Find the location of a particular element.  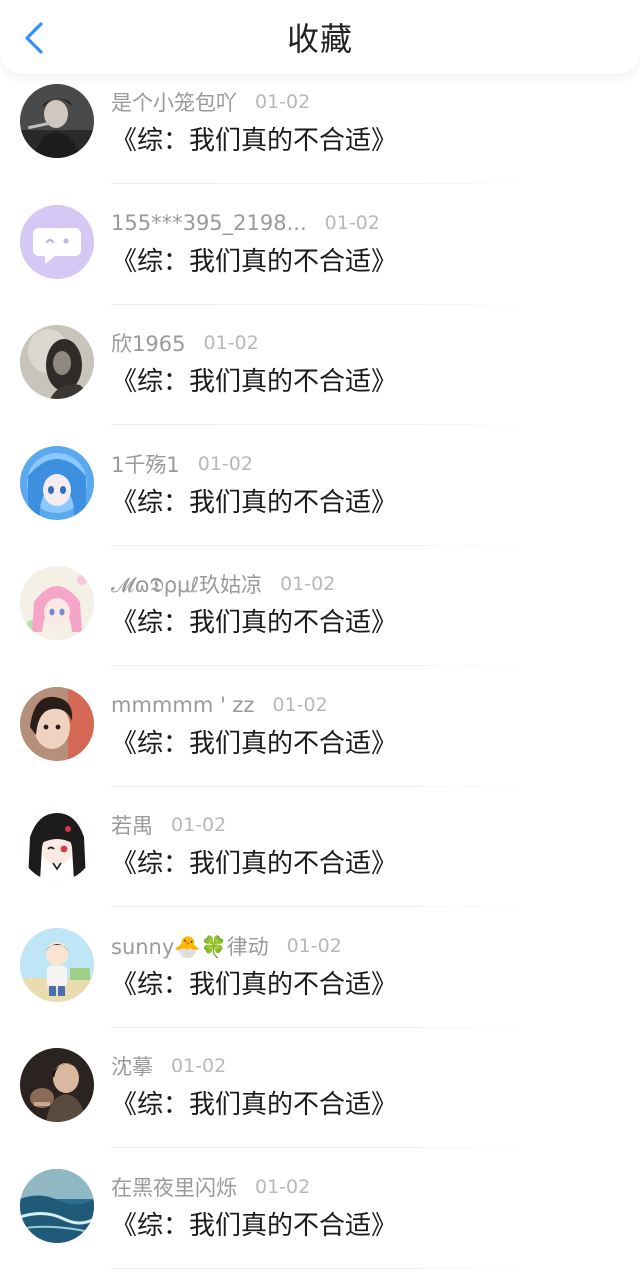

top-bar: 收藏 is located at coordinates (320, 37).